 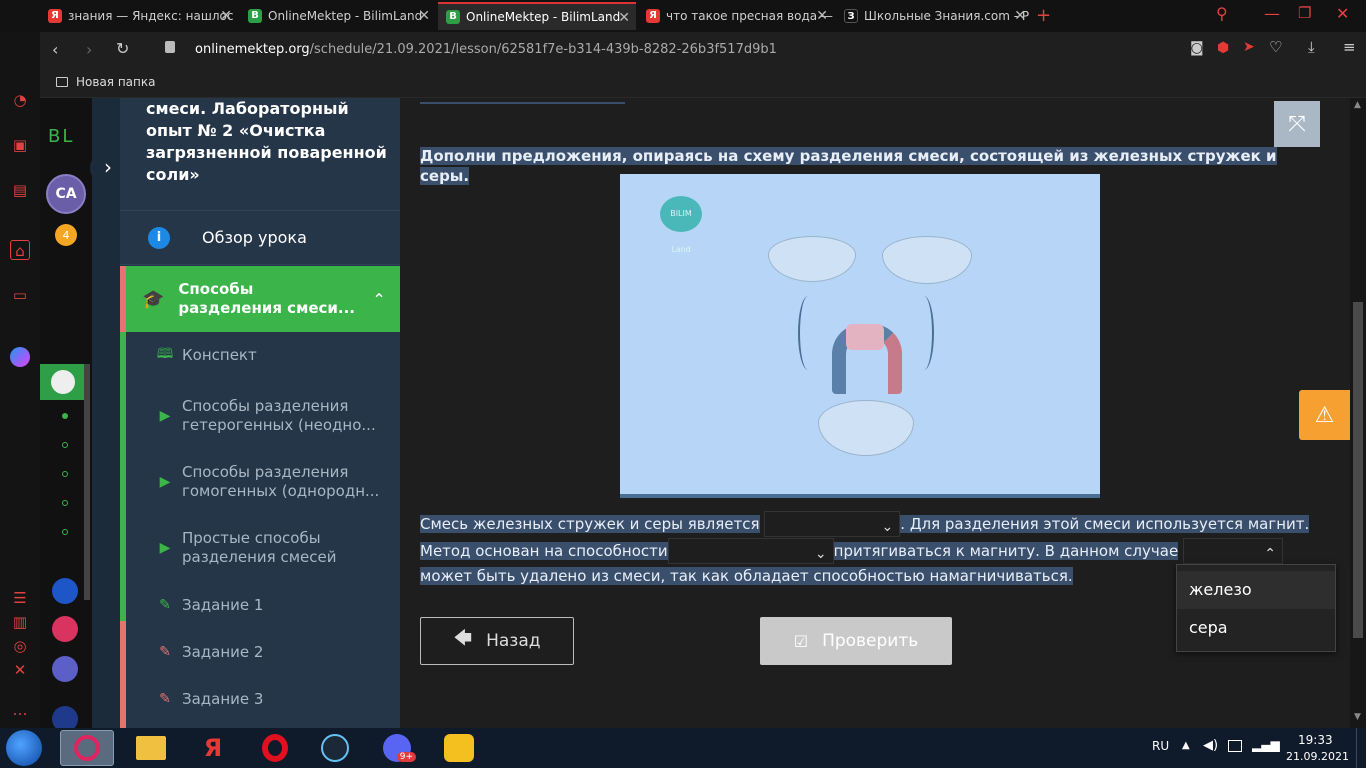 What do you see at coordinates (1160, 746) in the screenshot?
I see `language-indicator: RU` at bounding box center [1160, 746].